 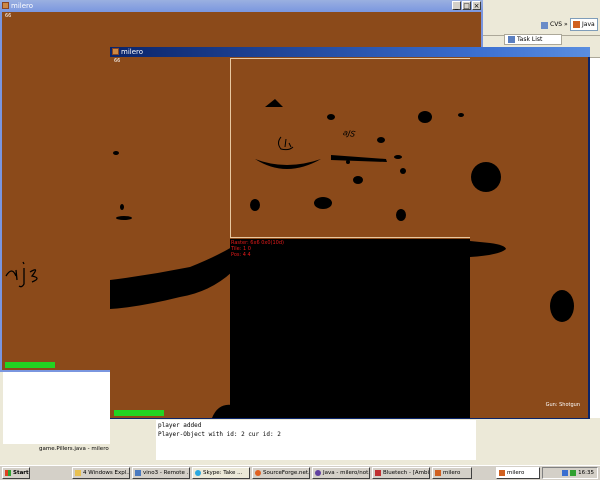 I want to click on console-line: Player-Object with id: 2 cur id: 2, so click(x=219, y=434).